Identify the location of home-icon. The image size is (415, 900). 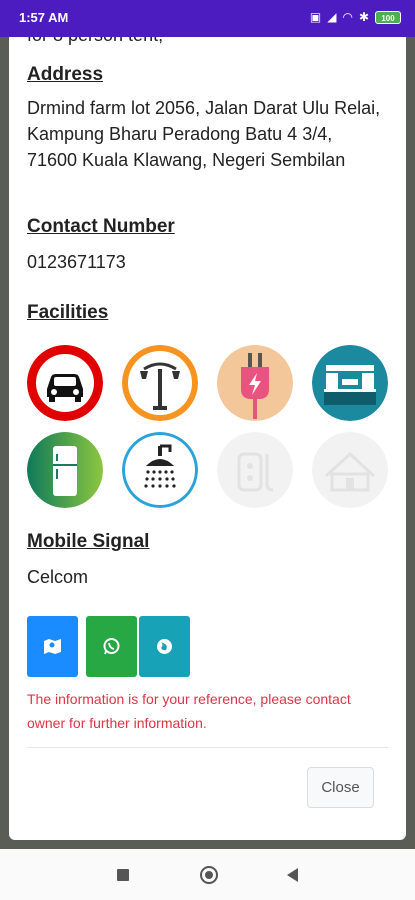
(209, 875).